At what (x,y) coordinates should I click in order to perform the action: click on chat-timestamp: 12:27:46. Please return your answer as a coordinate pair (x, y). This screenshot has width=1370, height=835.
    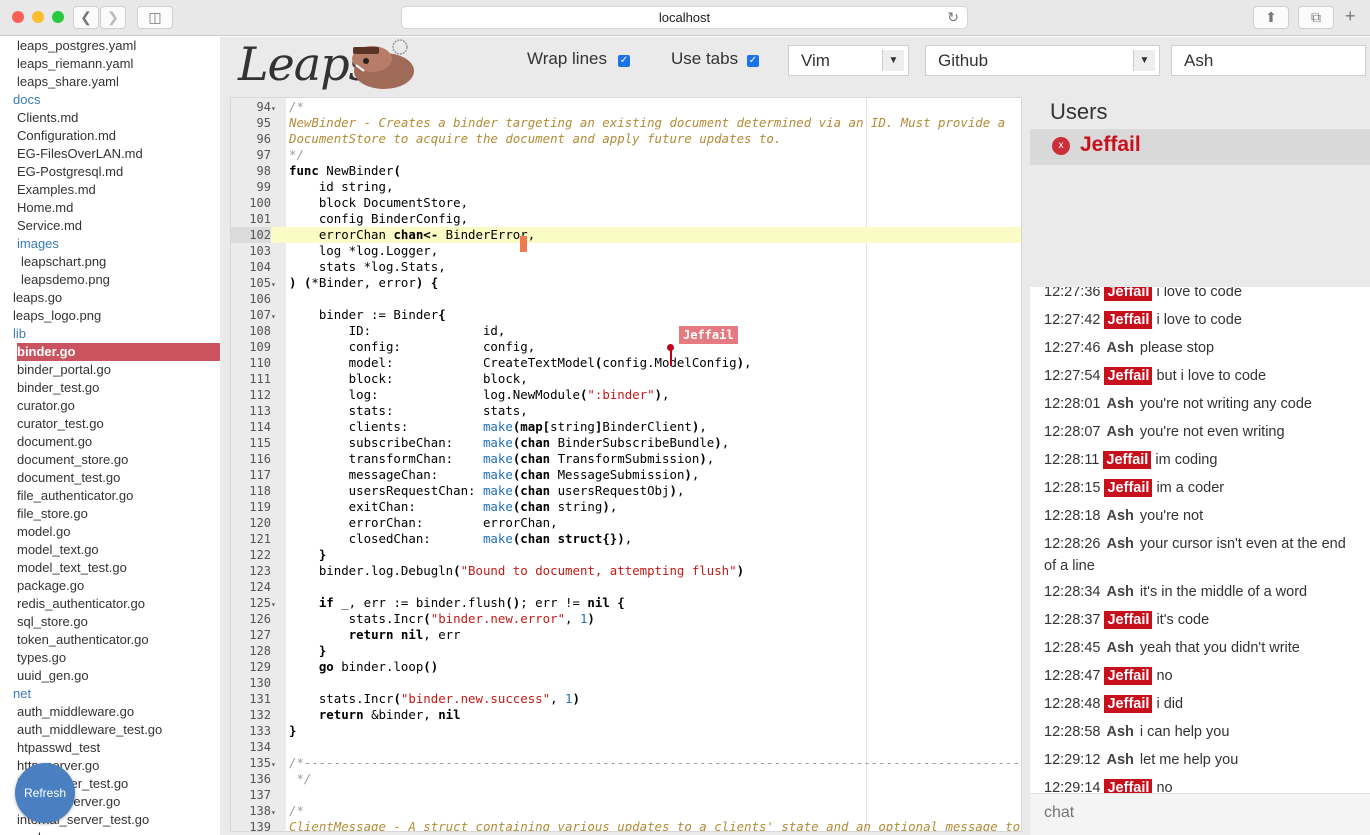
    Looking at the image, I should click on (1072, 348).